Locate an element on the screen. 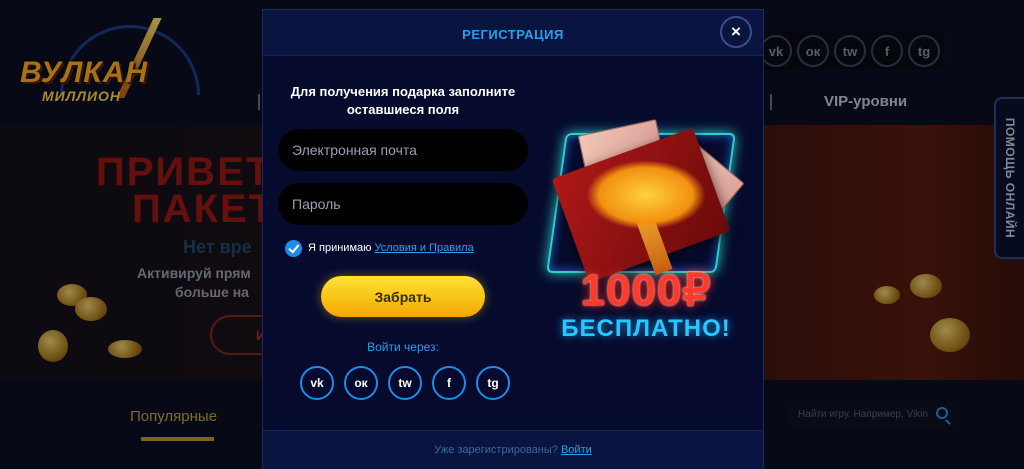 This screenshot has height=469, width=1024. twitter-icon: tw is located at coordinates (405, 383).